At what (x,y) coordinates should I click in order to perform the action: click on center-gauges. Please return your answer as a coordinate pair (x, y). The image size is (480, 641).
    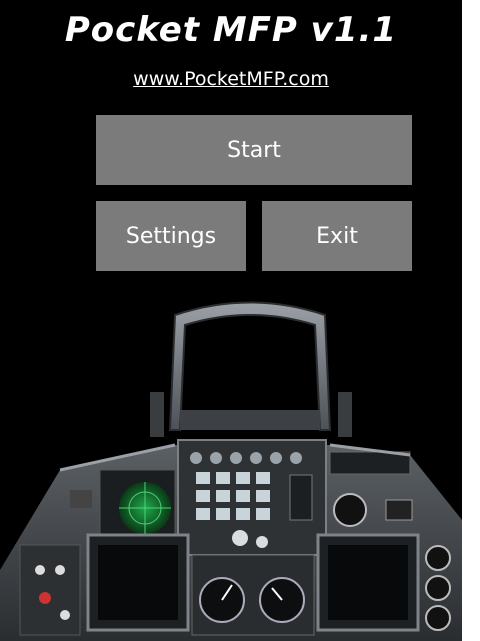
    Looking at the image, I should click on (253, 595).